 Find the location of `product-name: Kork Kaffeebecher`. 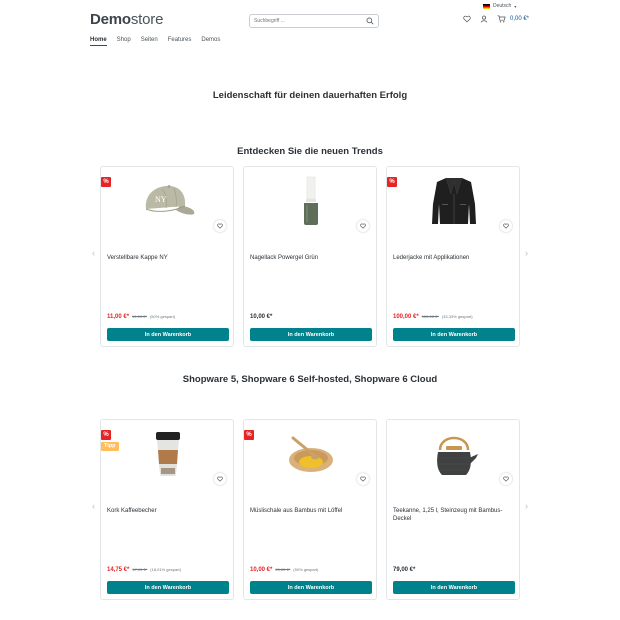

product-name: Kork Kaffeebecher is located at coordinates (167, 511).